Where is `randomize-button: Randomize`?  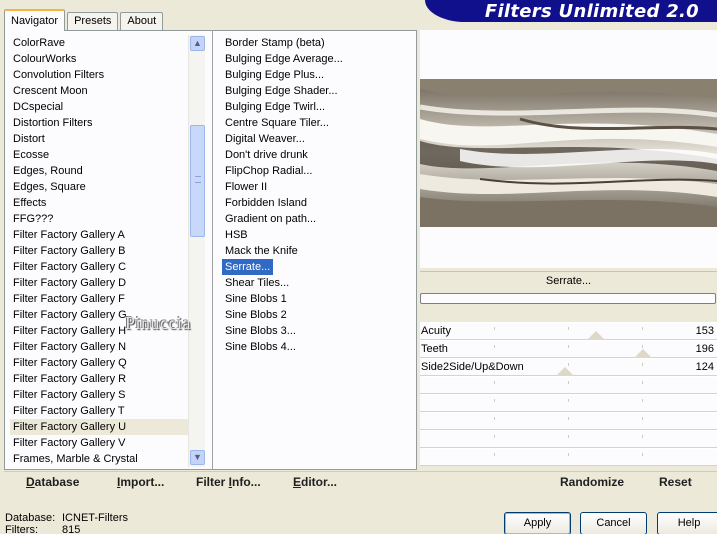
randomize-button: Randomize is located at coordinates (592, 482).